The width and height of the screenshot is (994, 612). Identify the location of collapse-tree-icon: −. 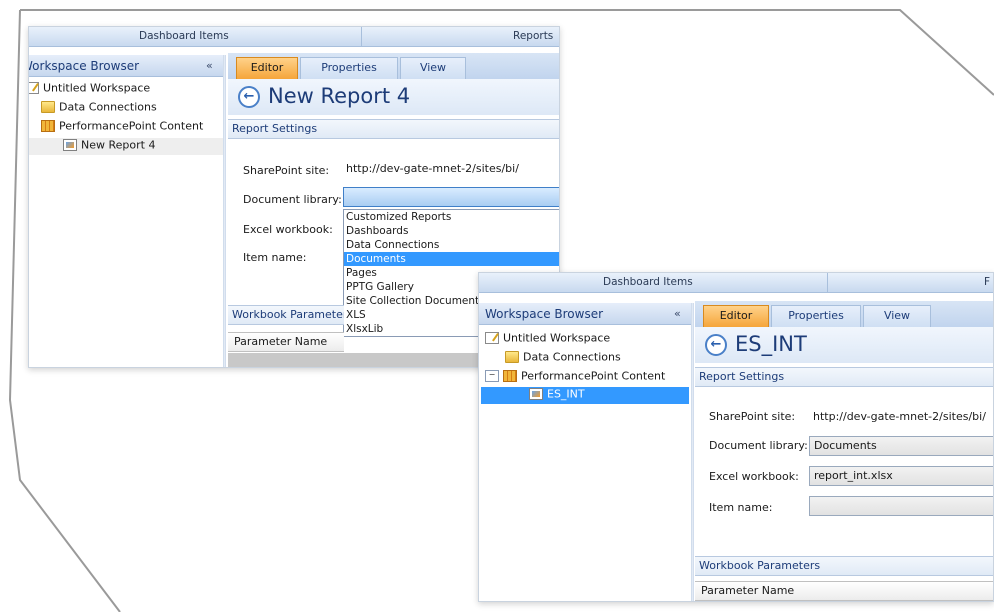
(492, 376).